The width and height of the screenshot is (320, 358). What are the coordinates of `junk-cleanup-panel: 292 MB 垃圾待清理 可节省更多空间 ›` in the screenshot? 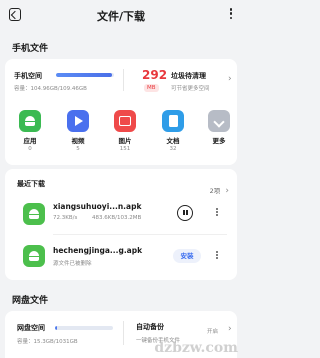 It's located at (180, 78).